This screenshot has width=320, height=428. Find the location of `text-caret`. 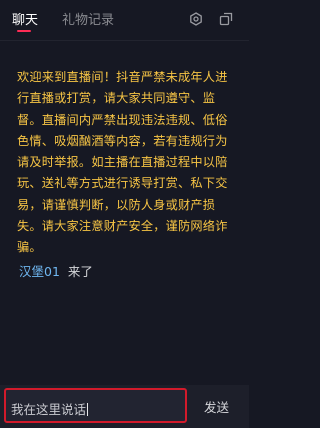

text-caret is located at coordinates (88, 409).